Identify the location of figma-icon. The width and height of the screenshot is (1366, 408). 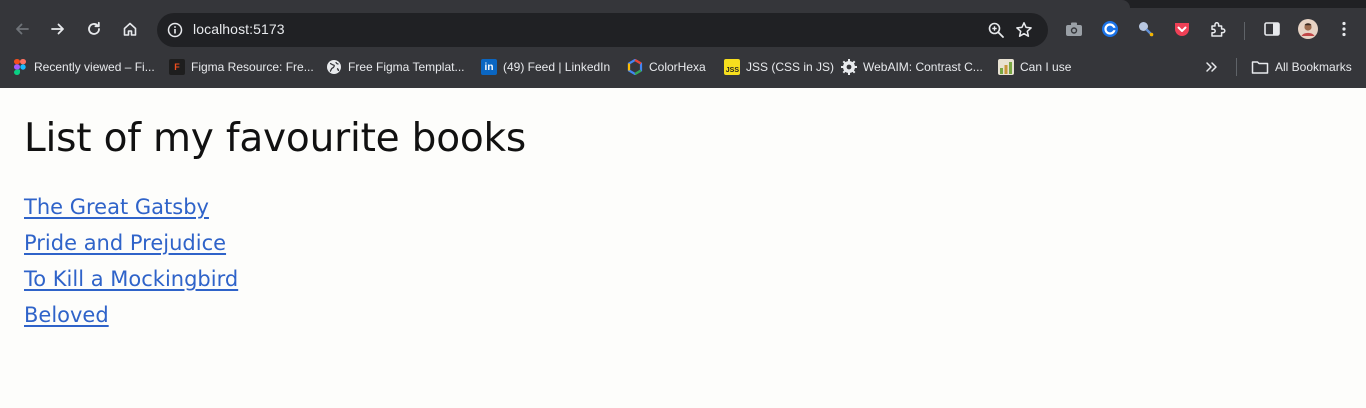
(20, 67).